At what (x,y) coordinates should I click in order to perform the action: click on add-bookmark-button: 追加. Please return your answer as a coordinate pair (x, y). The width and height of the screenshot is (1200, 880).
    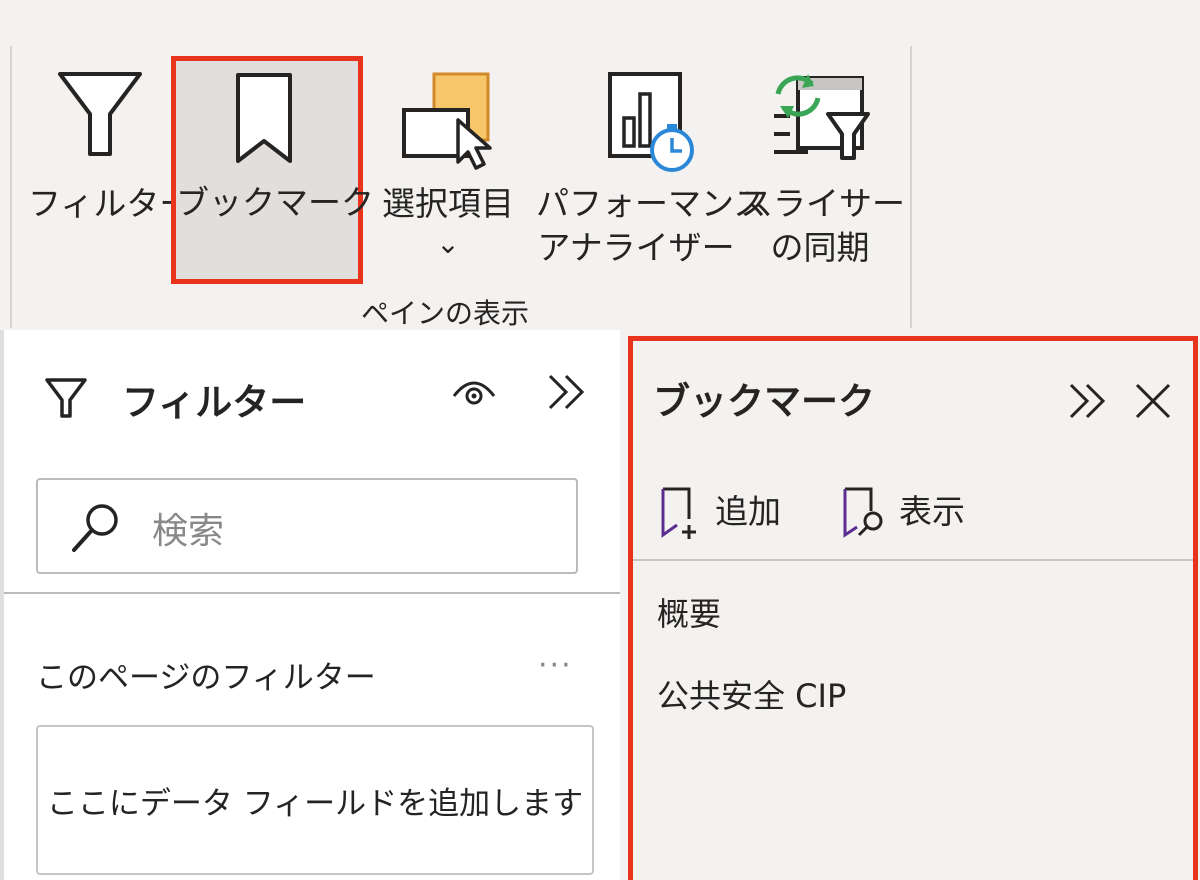
    Looking at the image, I should click on (734, 510).